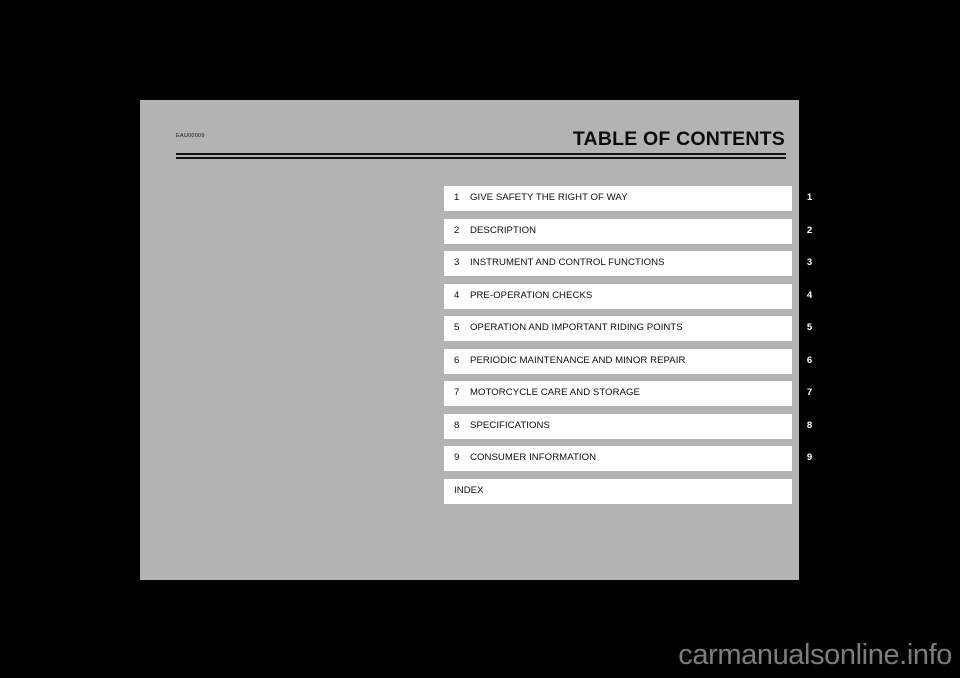  Describe the element at coordinates (678, 139) in the screenshot. I see `page-title: TABLE OF CONTENTS` at that location.